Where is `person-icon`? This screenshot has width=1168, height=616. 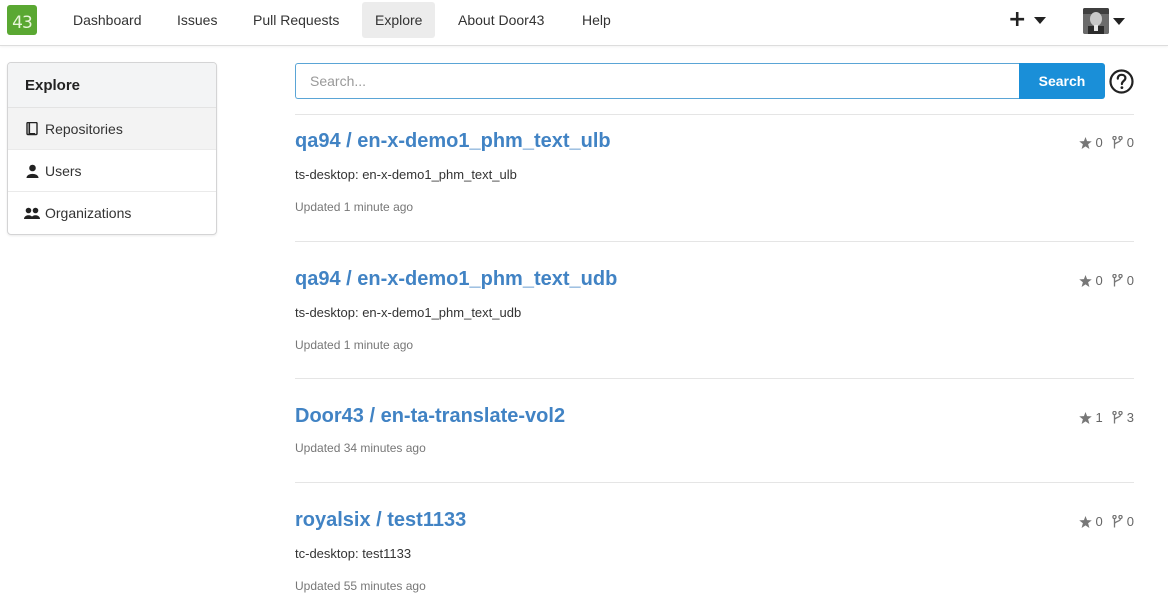
person-icon is located at coordinates (32, 171).